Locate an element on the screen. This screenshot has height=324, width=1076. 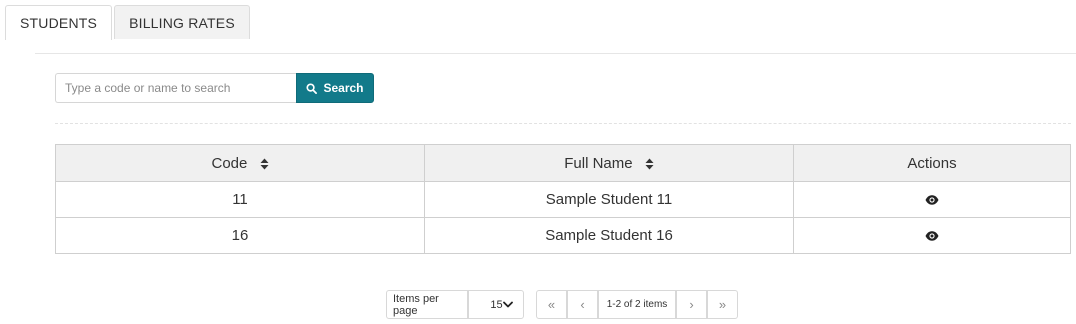
chevron-down-icon is located at coordinates (507, 304).